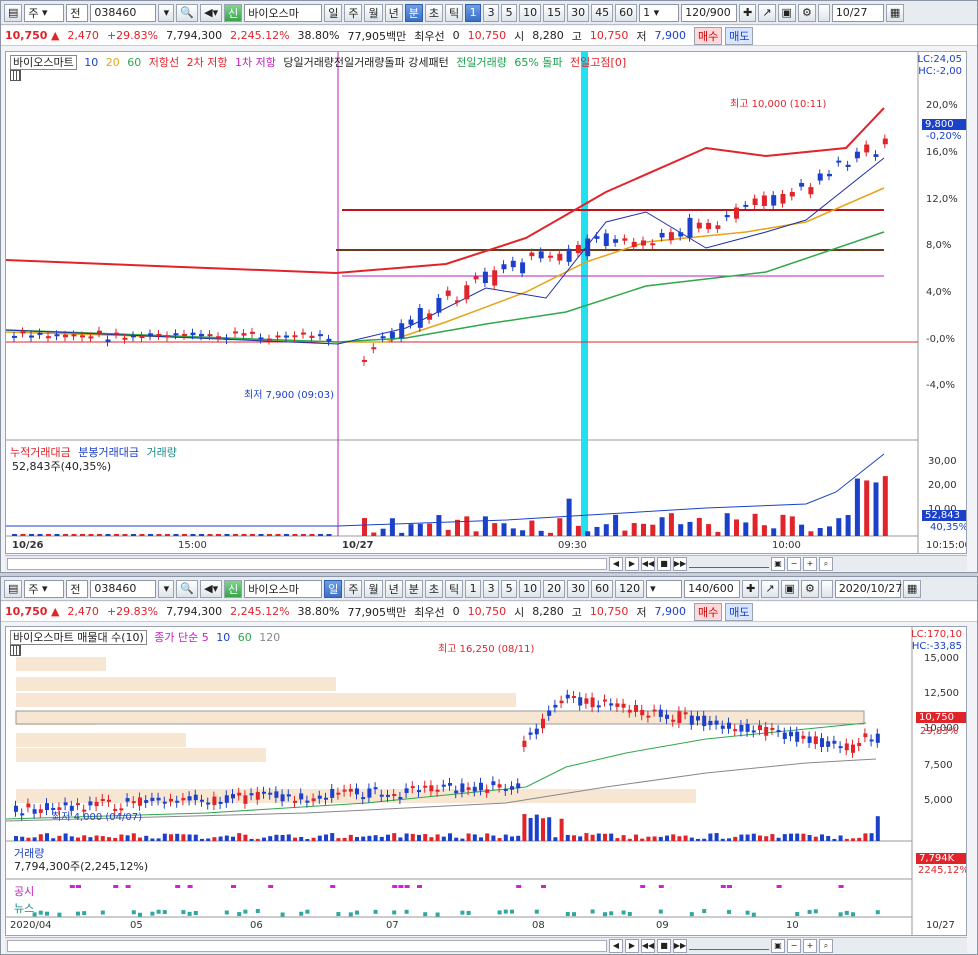 The image size is (978, 955). I want to click on zoom-in-icon-2: +, so click(810, 945).